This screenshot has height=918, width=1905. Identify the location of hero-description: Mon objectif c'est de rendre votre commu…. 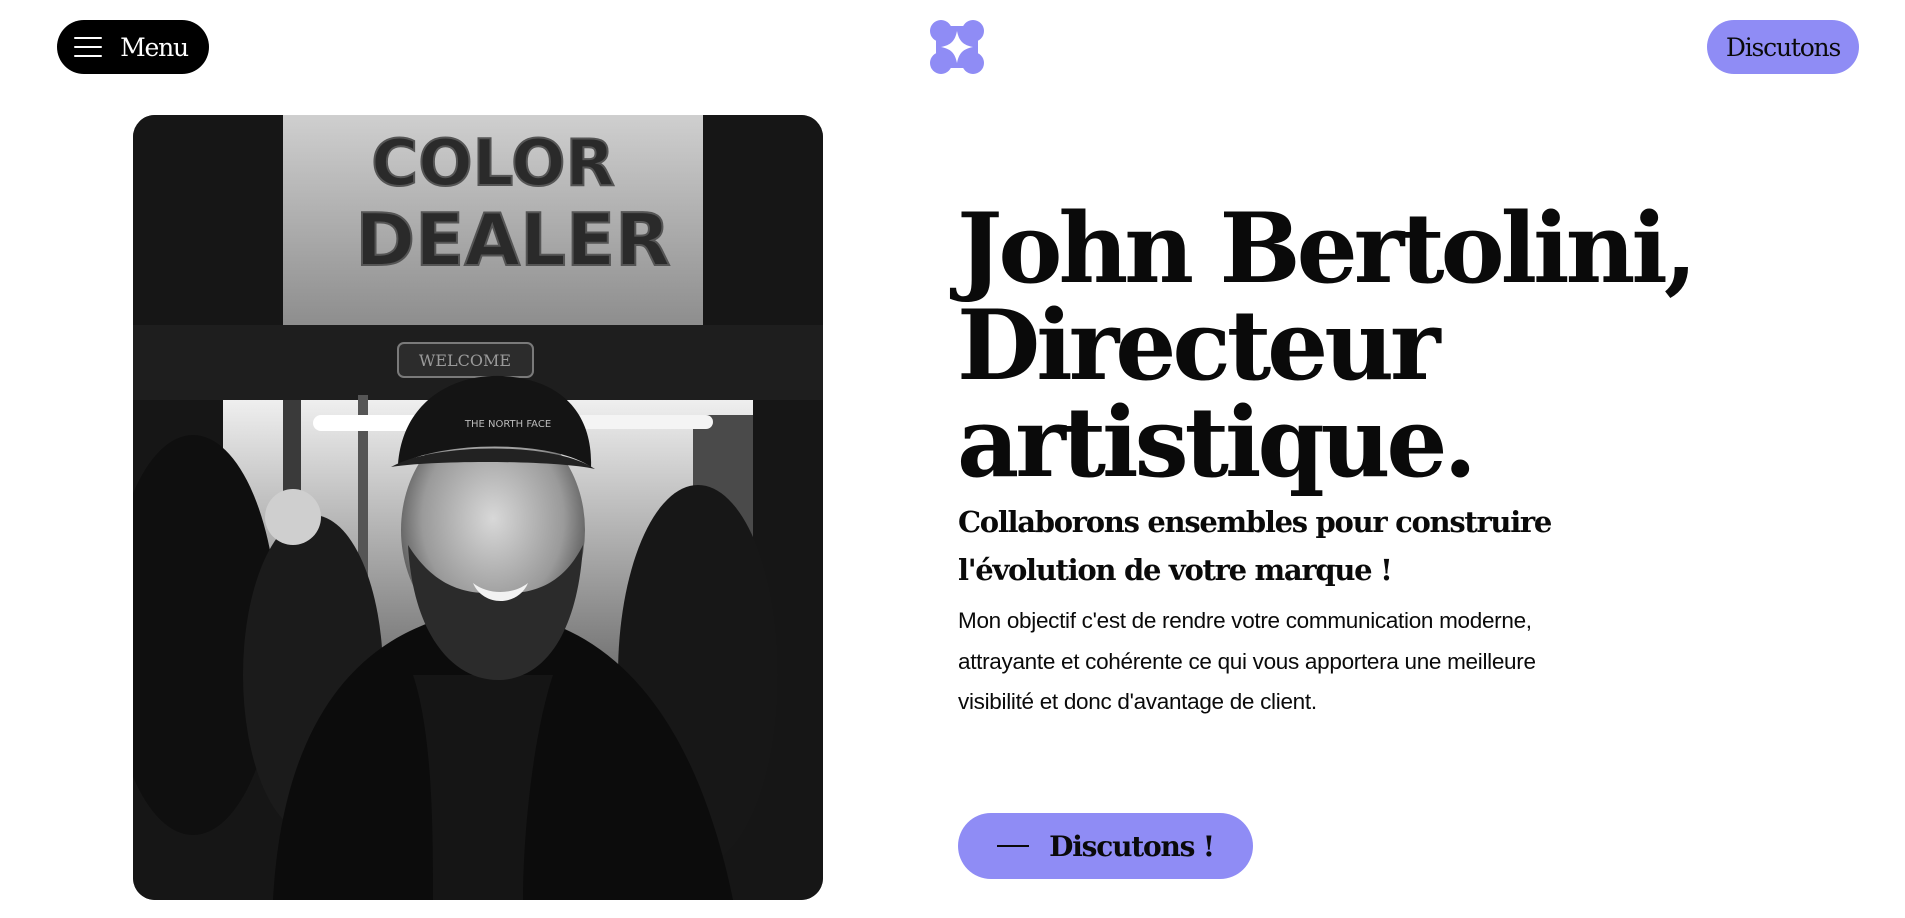
(1247, 661).